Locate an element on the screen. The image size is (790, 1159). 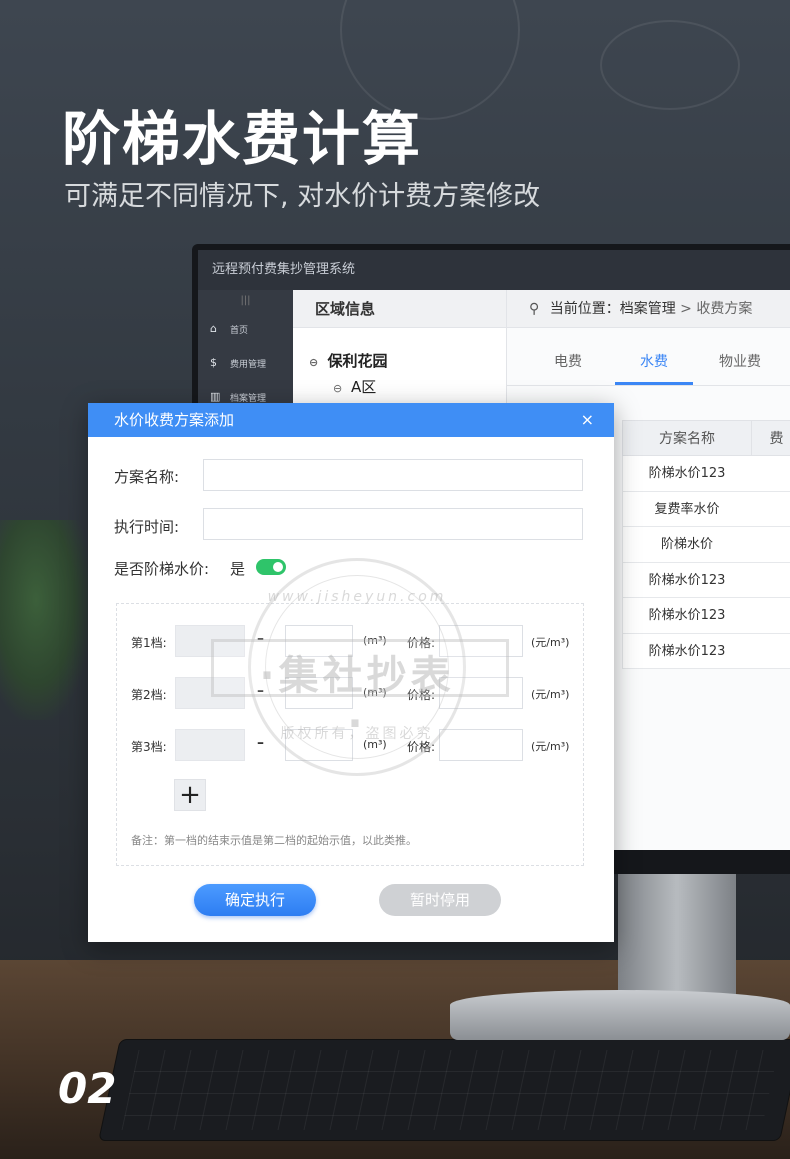
region-header: 区域信息 is located at coordinates (399, 309).